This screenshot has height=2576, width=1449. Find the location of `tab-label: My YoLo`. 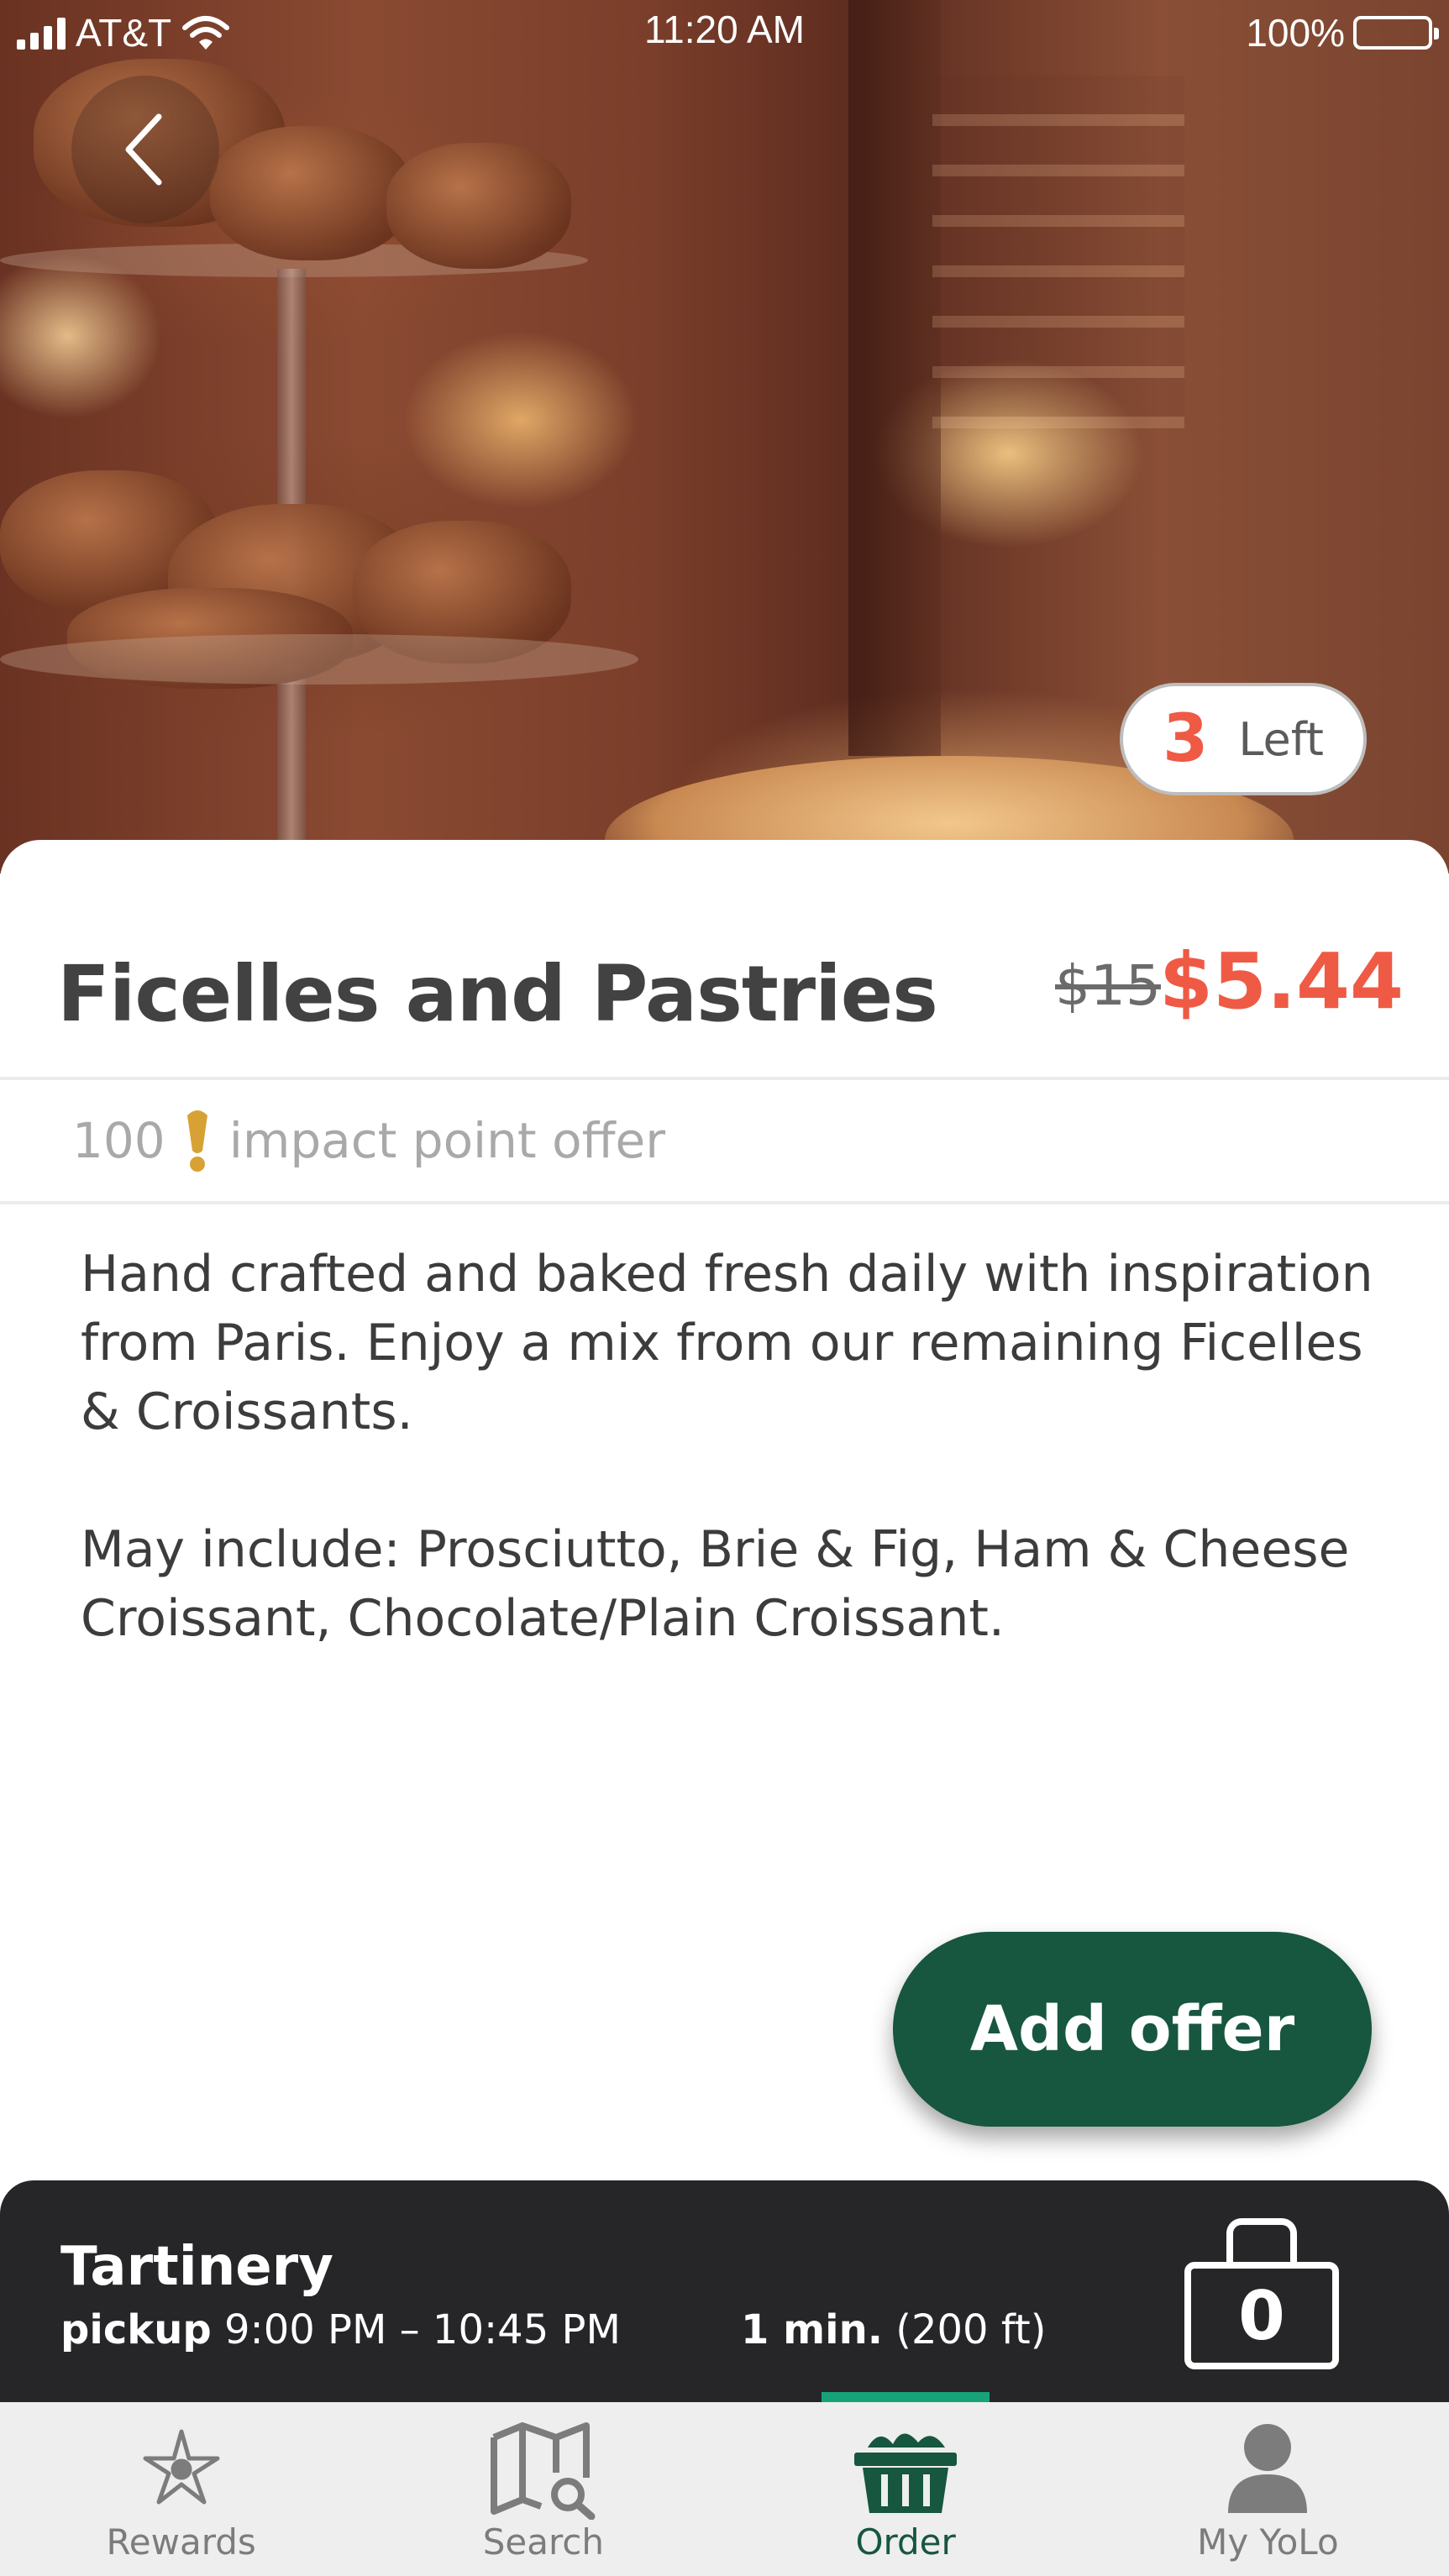

tab-label: My YoLo is located at coordinates (1268, 2542).